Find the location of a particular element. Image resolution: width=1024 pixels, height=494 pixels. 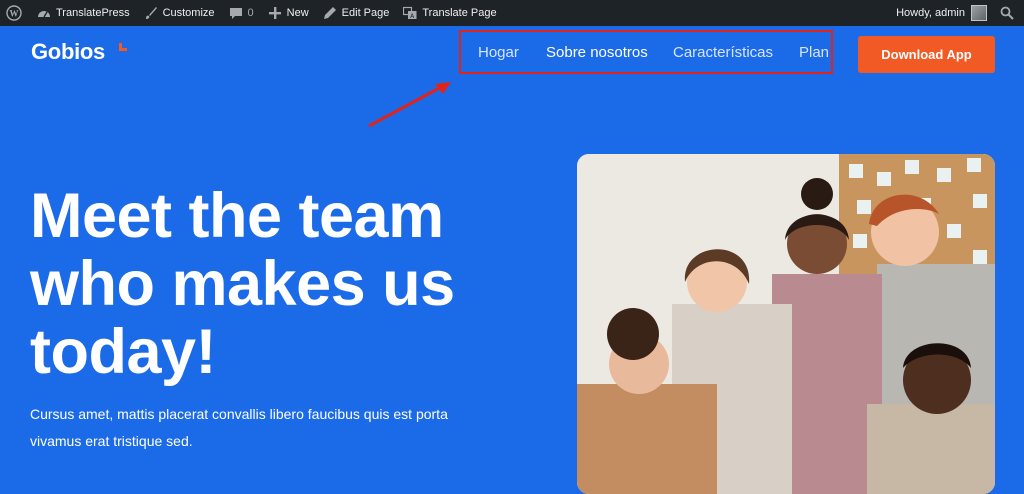

customize-label: Customize is located at coordinates (188, 13).